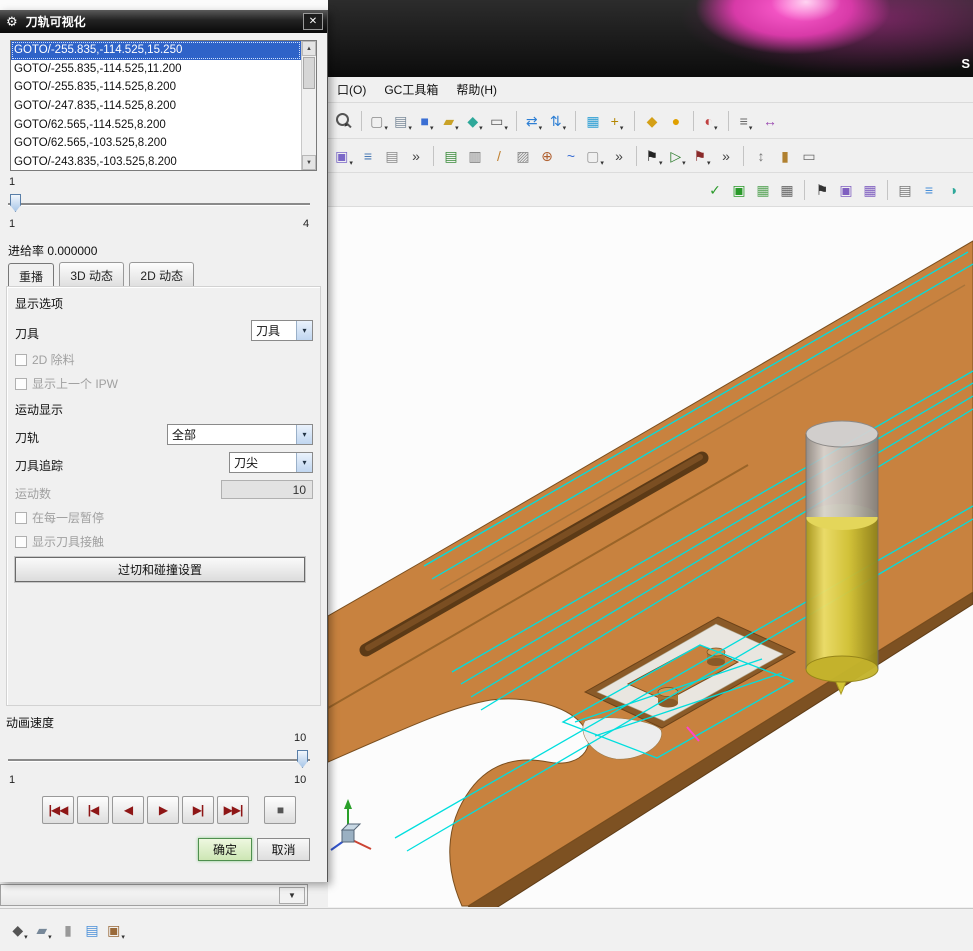 This screenshot has height=951, width=973. I want to click on goto-list-item: GOTO/62.565,-103.525,8.200, so click(156, 143).